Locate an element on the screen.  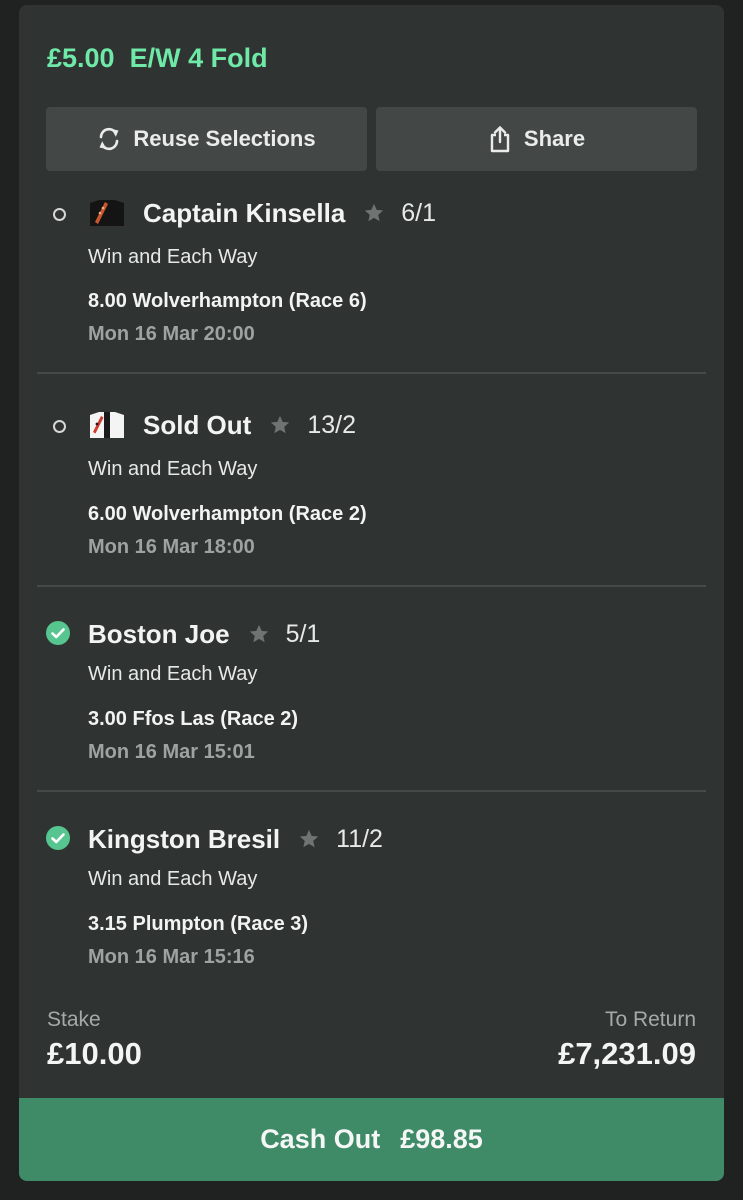
to-return-label: To Return is located at coordinates (650, 1019).